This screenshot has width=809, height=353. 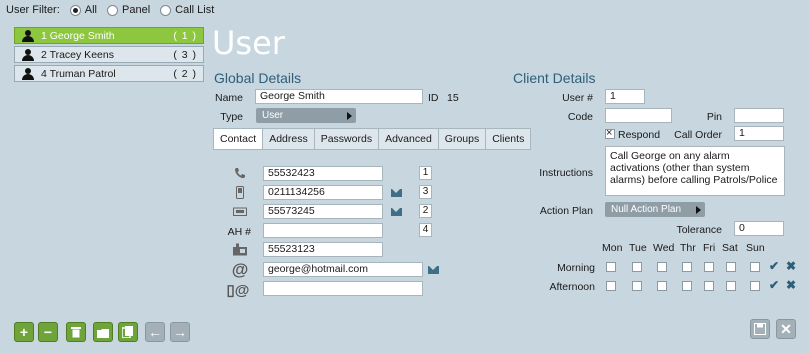 I want to click on day-header-wed: Wed, so click(x=664, y=248).